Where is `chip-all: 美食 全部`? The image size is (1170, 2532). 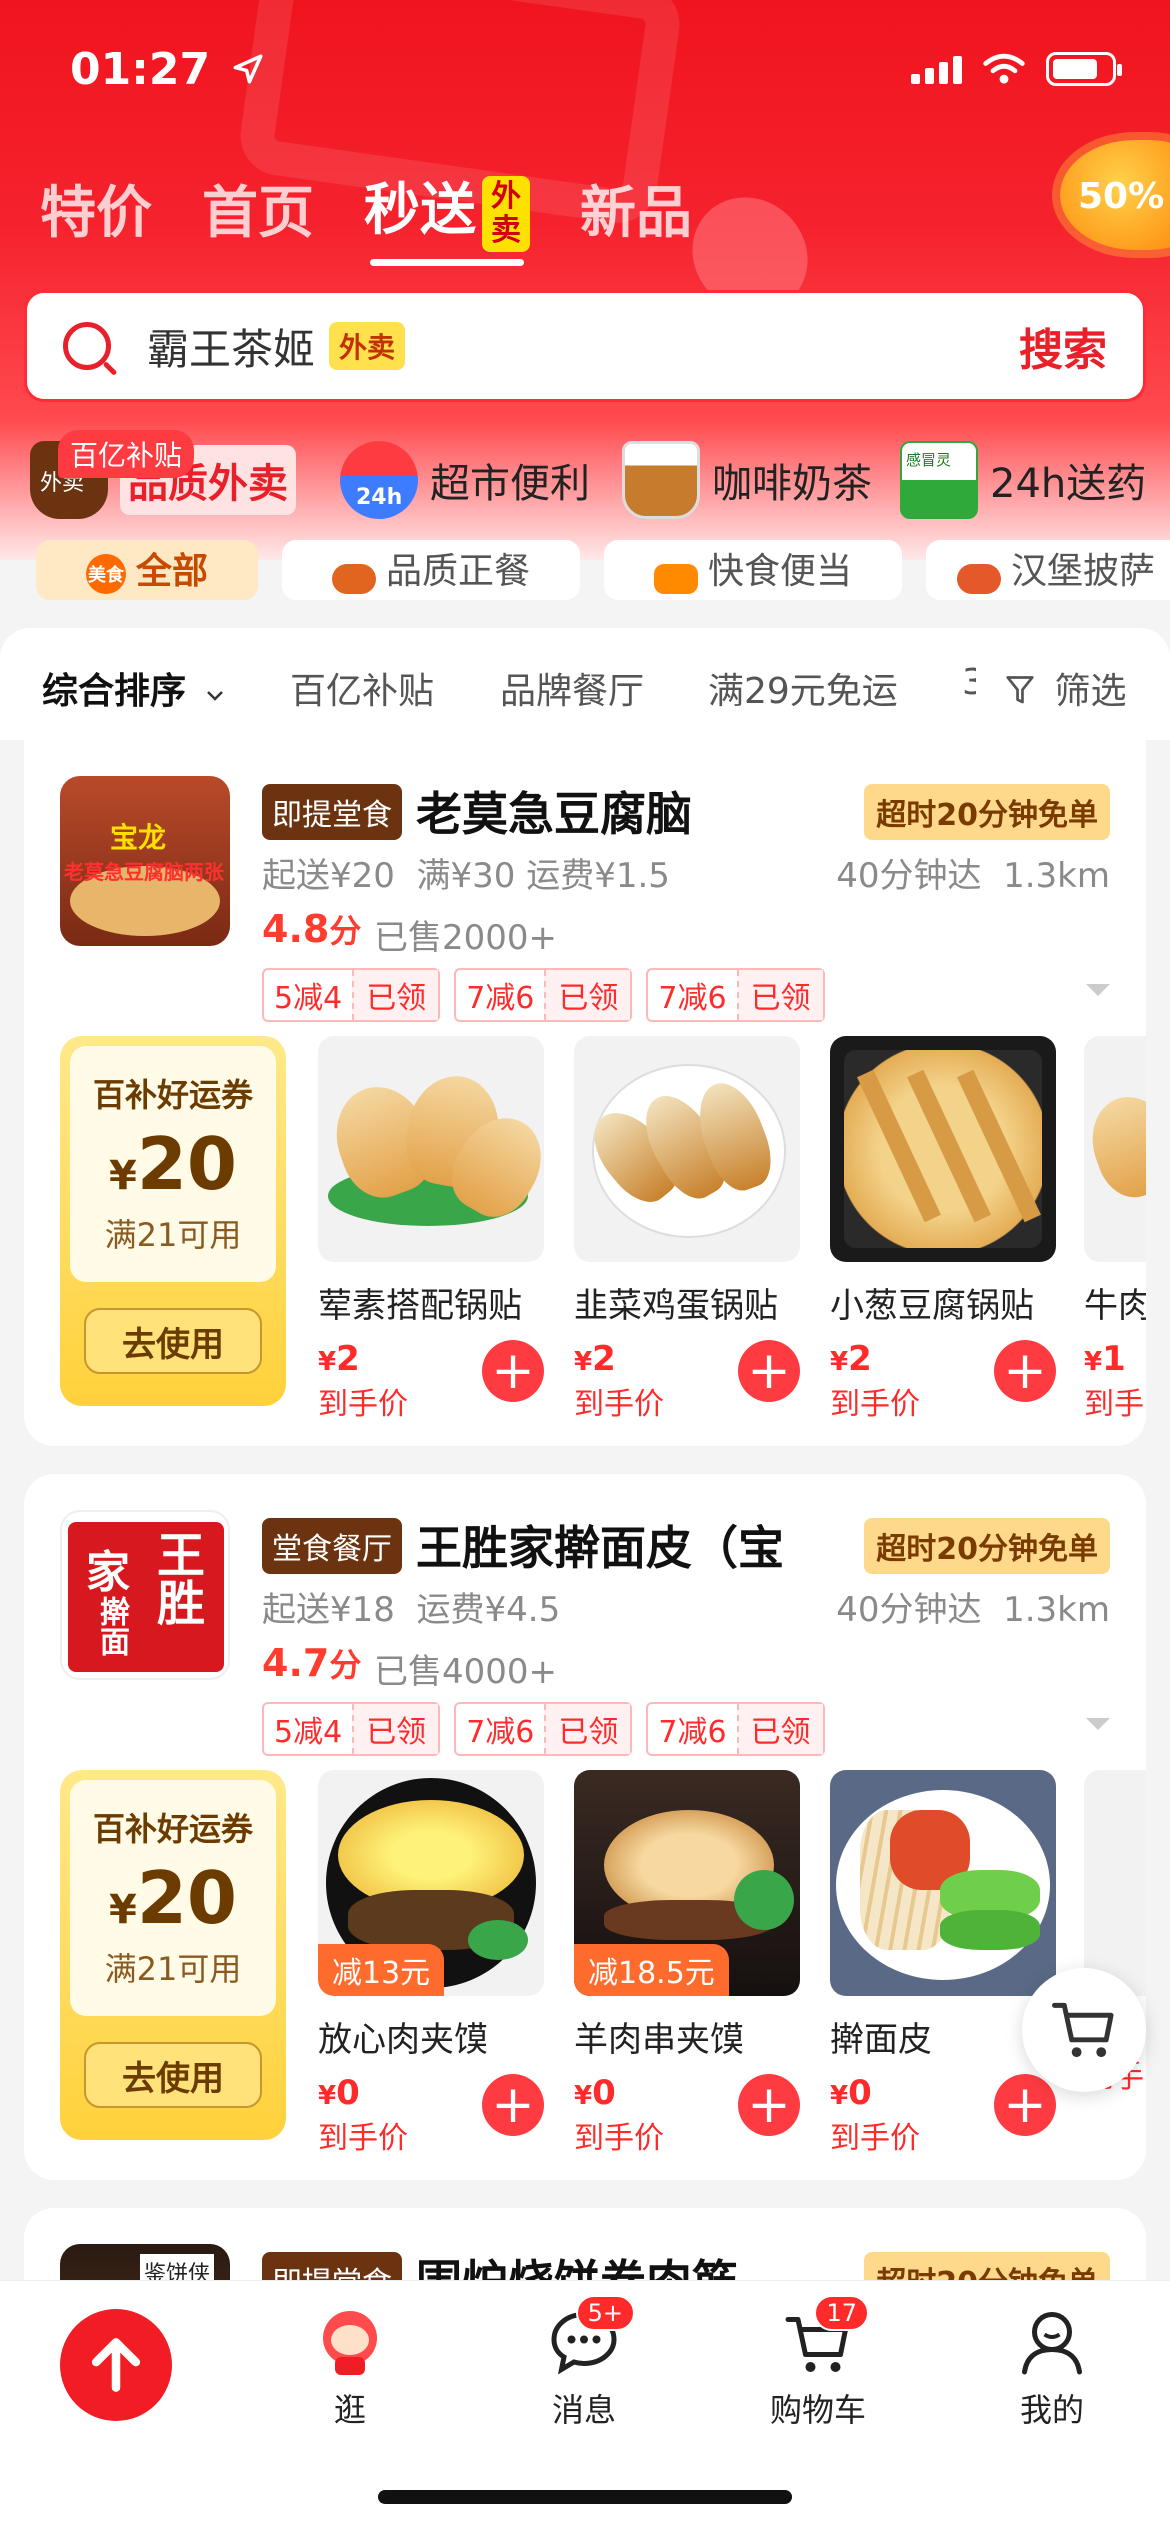
chip-all: 美食 全部 is located at coordinates (147, 570).